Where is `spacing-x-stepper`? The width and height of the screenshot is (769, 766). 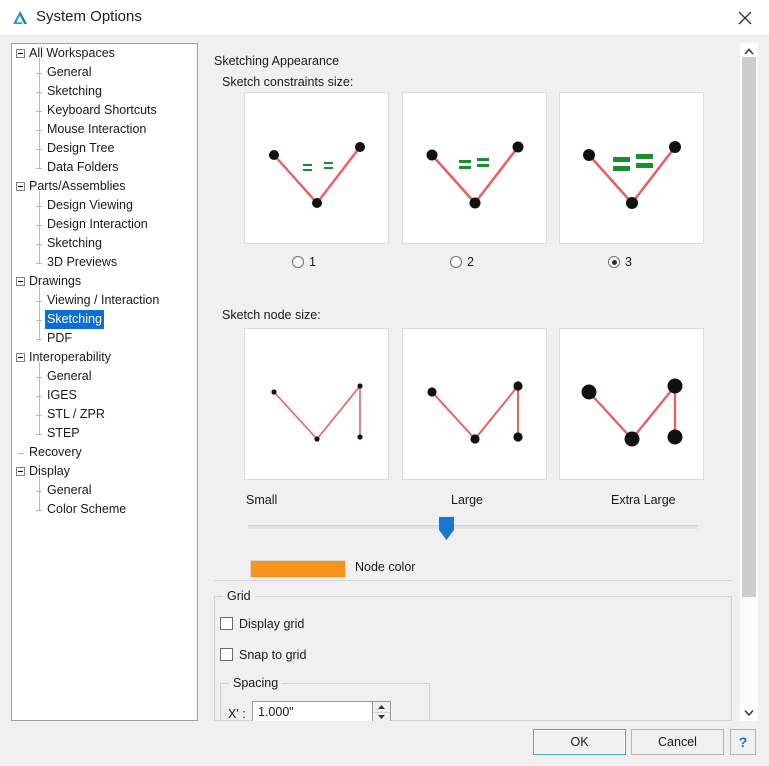 spacing-x-stepper is located at coordinates (321, 711).